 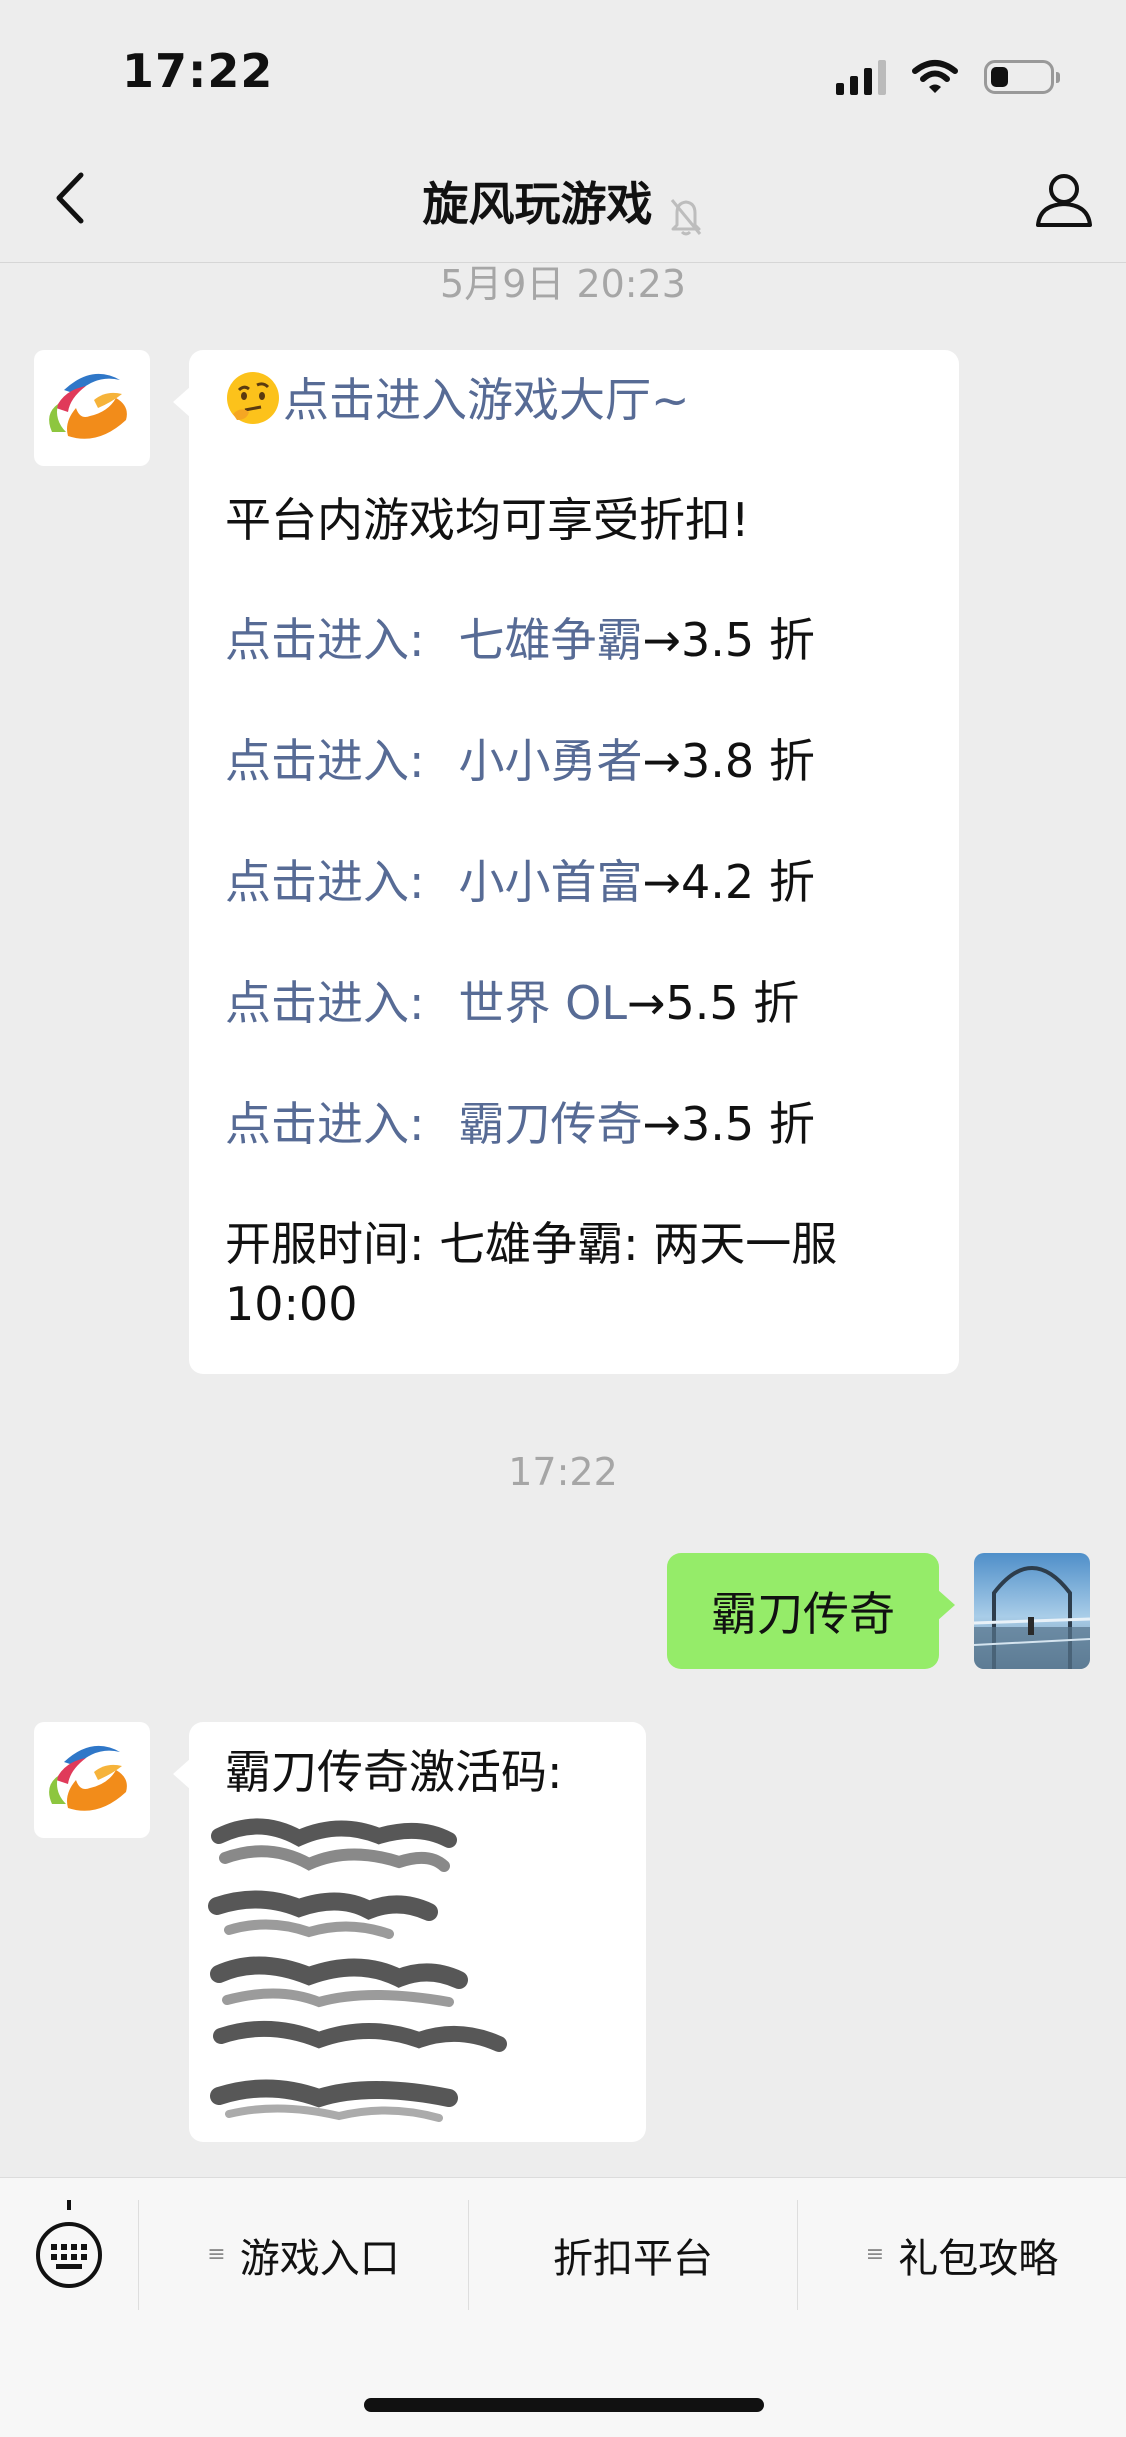 I want to click on server-schedule-line2: 10:00, so click(x=291, y=1304).